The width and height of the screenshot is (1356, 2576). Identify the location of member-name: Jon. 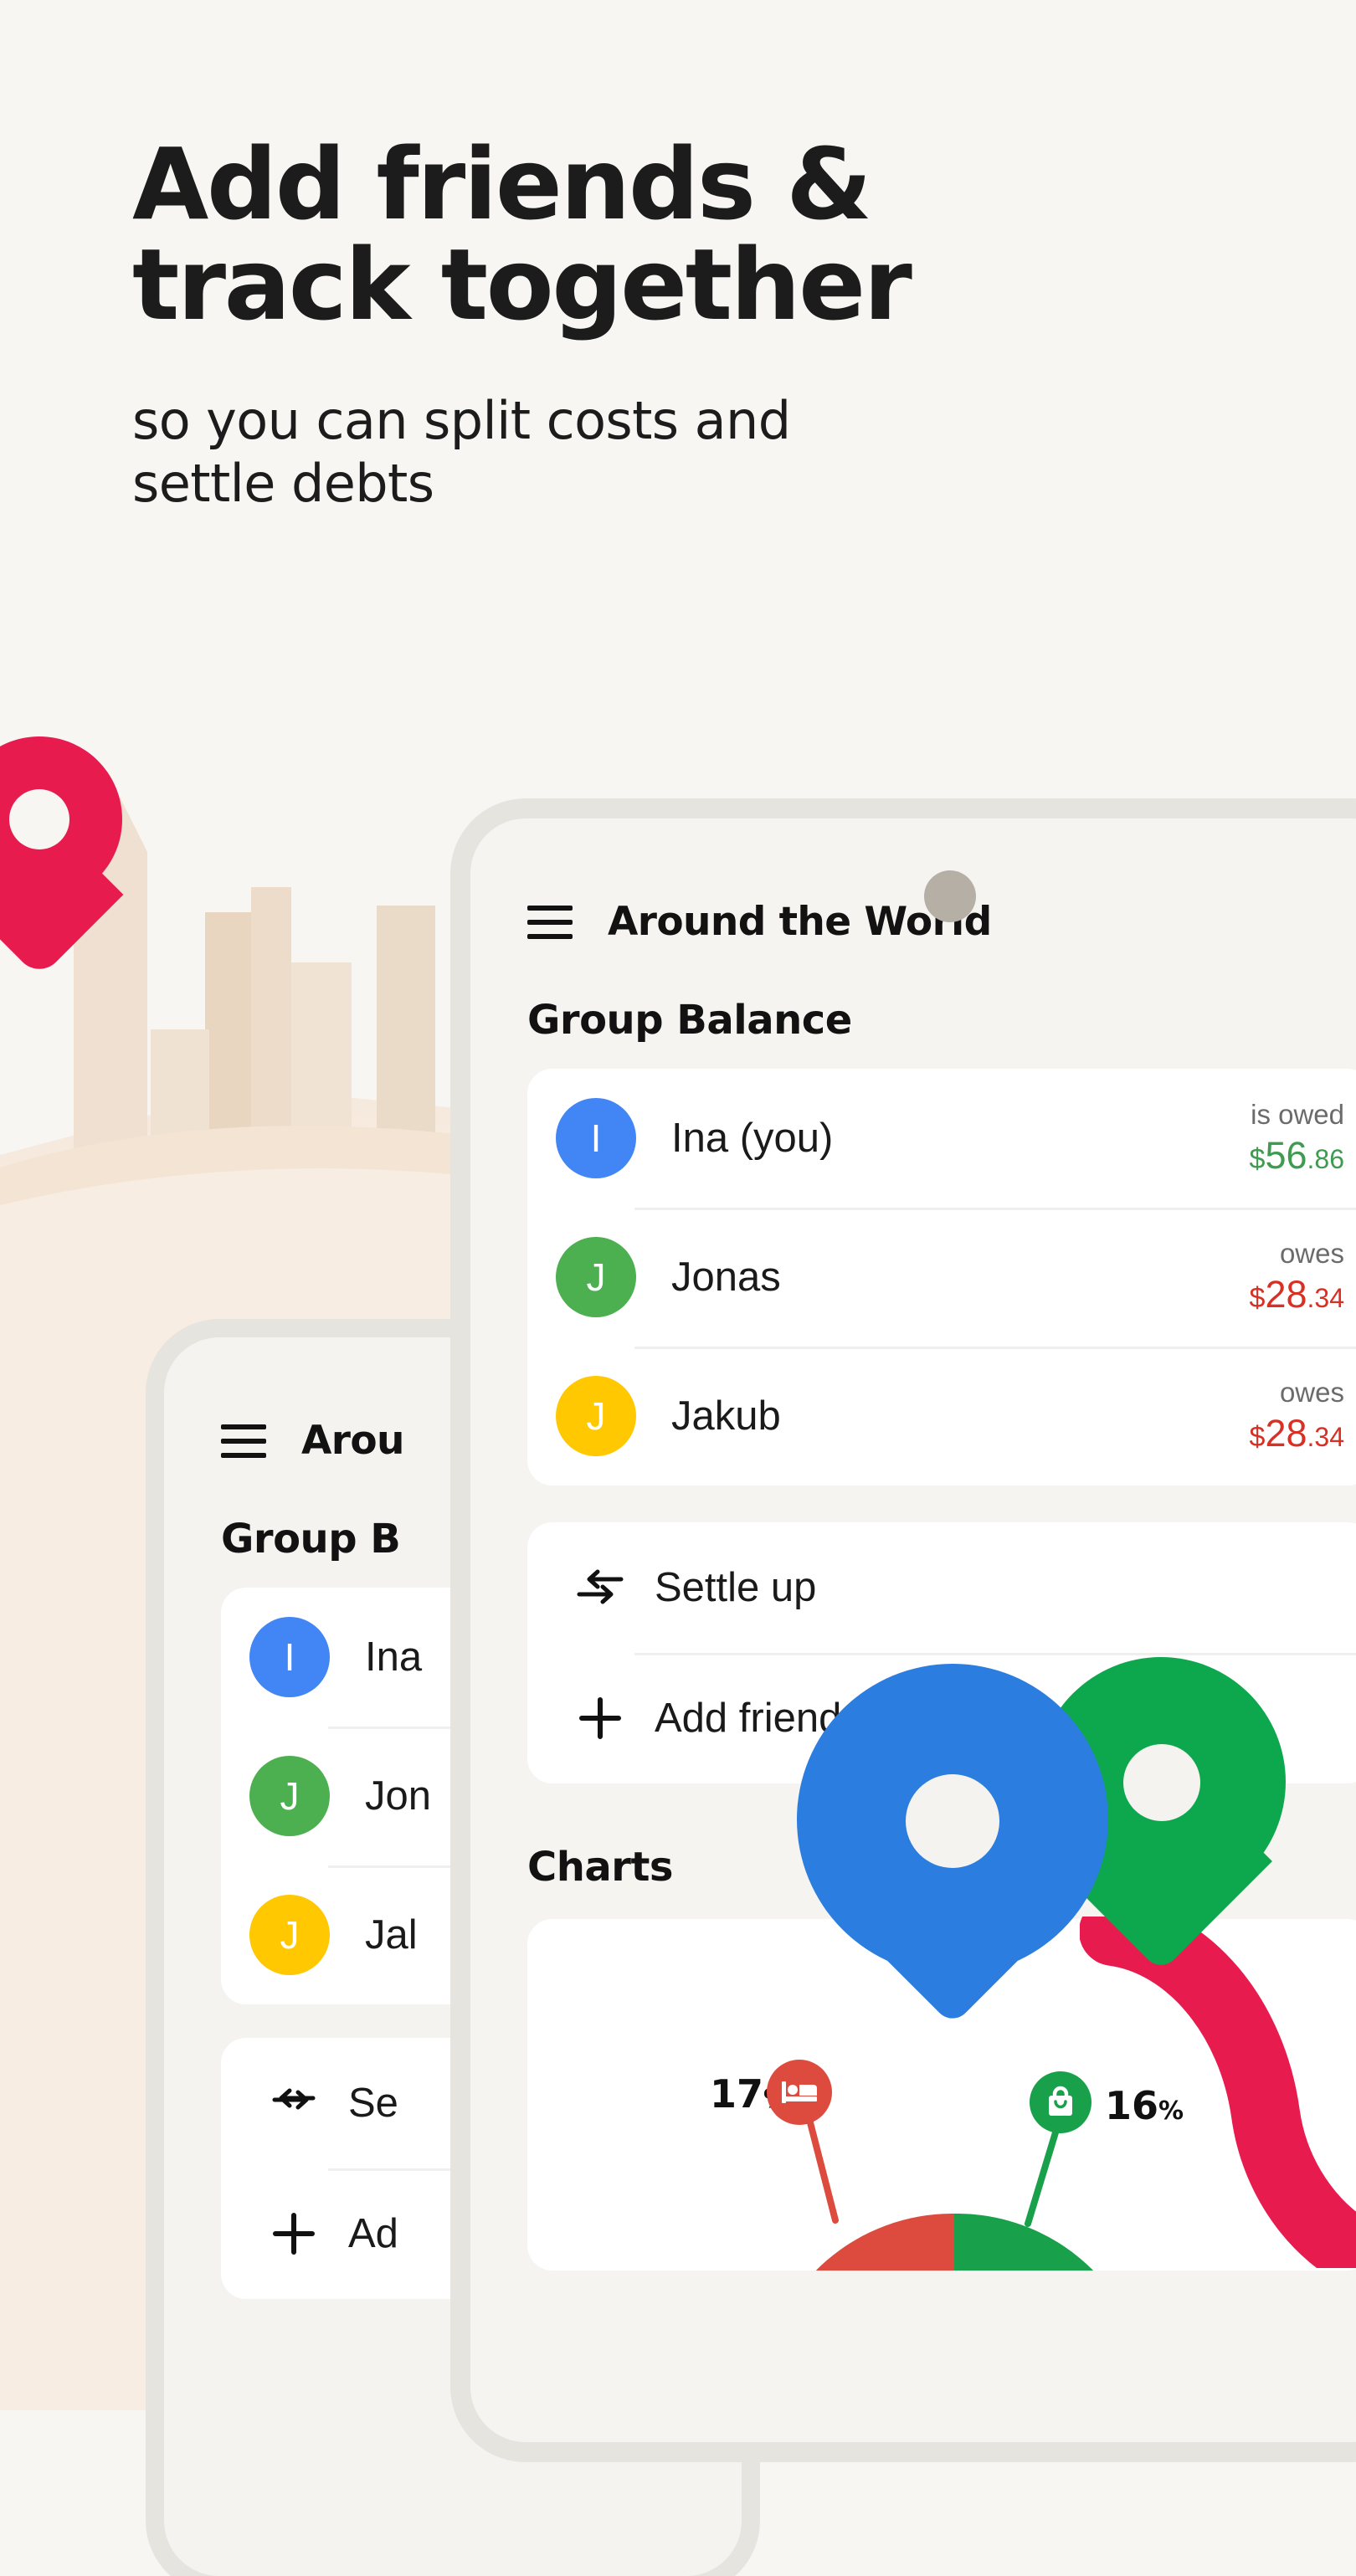
(398, 1796).